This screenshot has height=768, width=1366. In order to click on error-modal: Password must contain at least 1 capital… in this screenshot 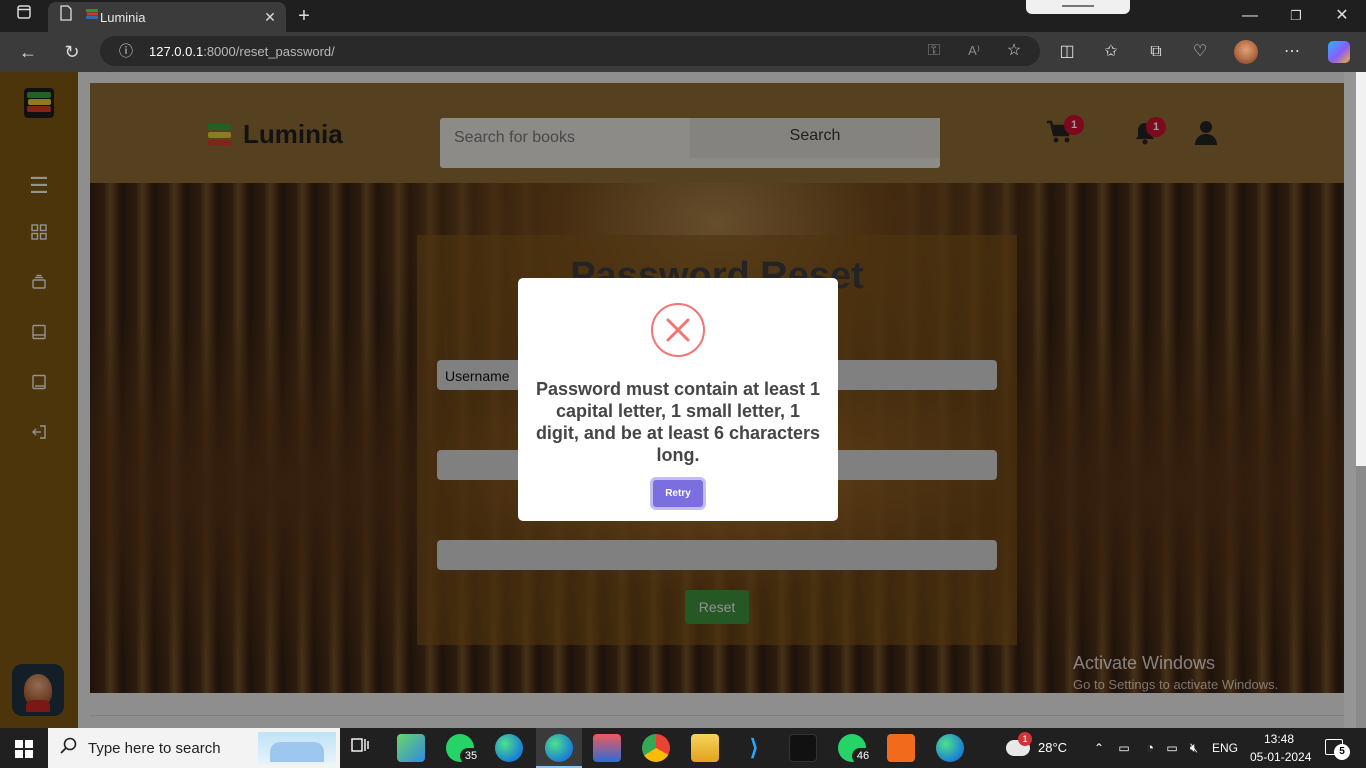, I will do `click(678, 399)`.